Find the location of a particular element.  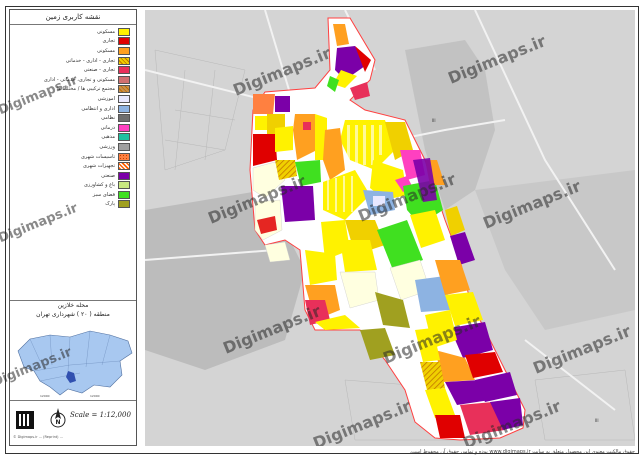

legend-label: صنعتی is located at coordinates (108, 175).